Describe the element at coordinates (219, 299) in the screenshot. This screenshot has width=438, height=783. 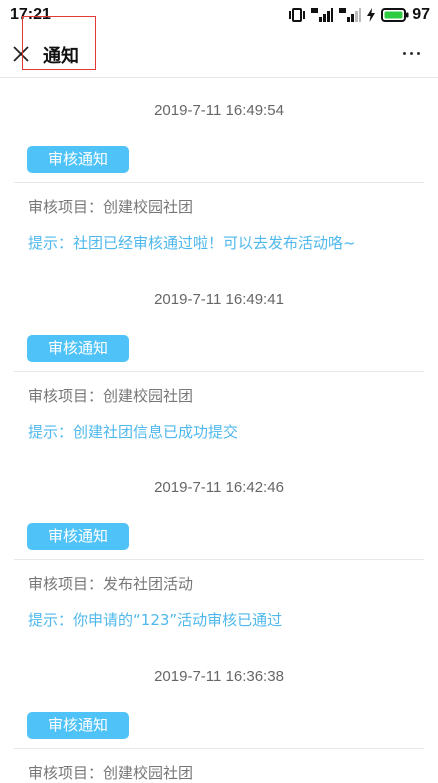
I see `notification-time: 2019-7-11 16:49:41` at that location.